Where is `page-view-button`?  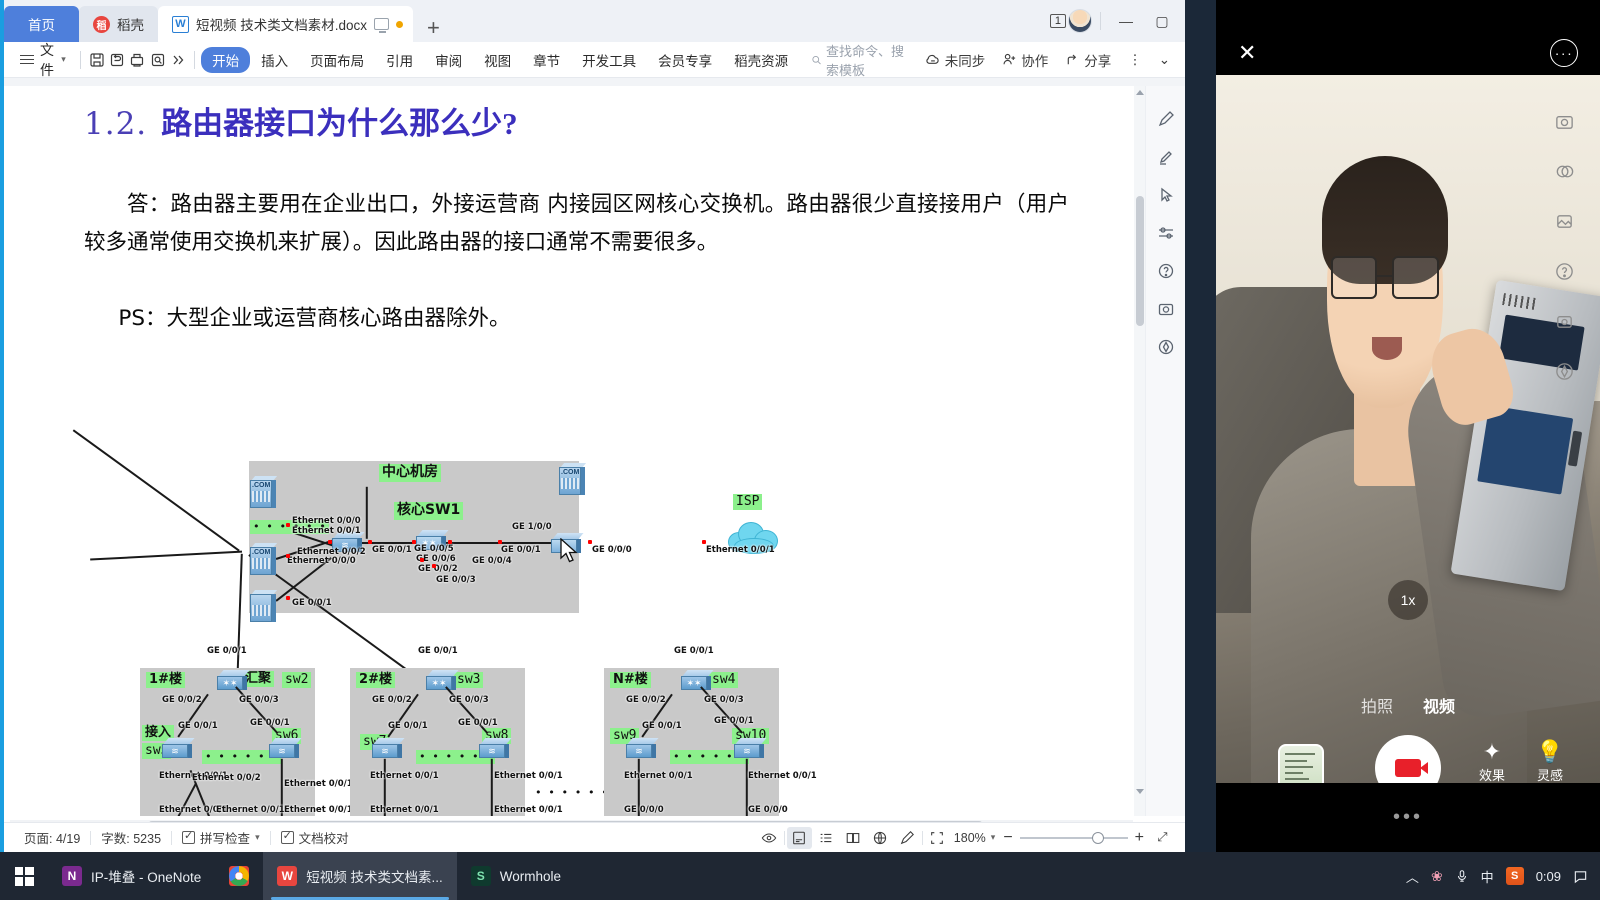 page-view-button is located at coordinates (799, 837).